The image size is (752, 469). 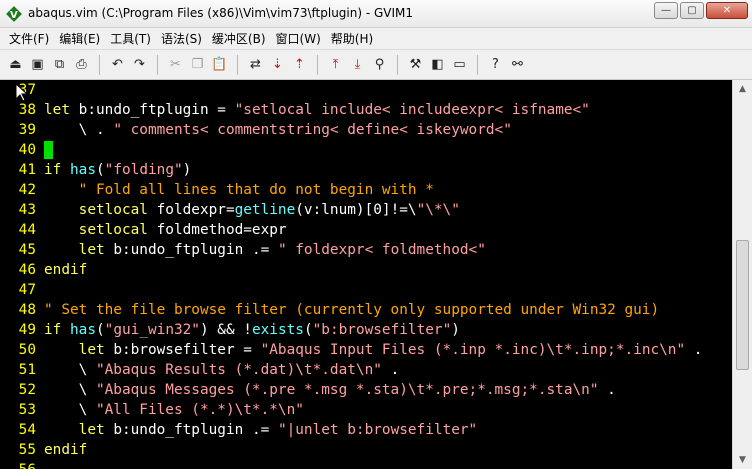 I want to click on line-number: 39, so click(x=27, y=130).